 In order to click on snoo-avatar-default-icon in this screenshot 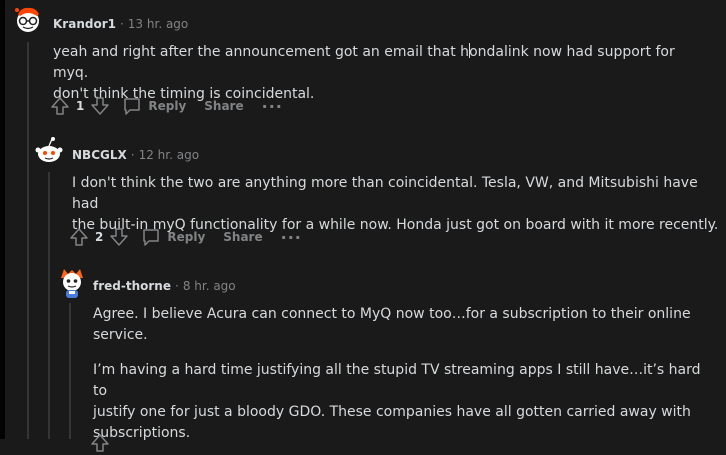, I will do `click(49, 149)`.